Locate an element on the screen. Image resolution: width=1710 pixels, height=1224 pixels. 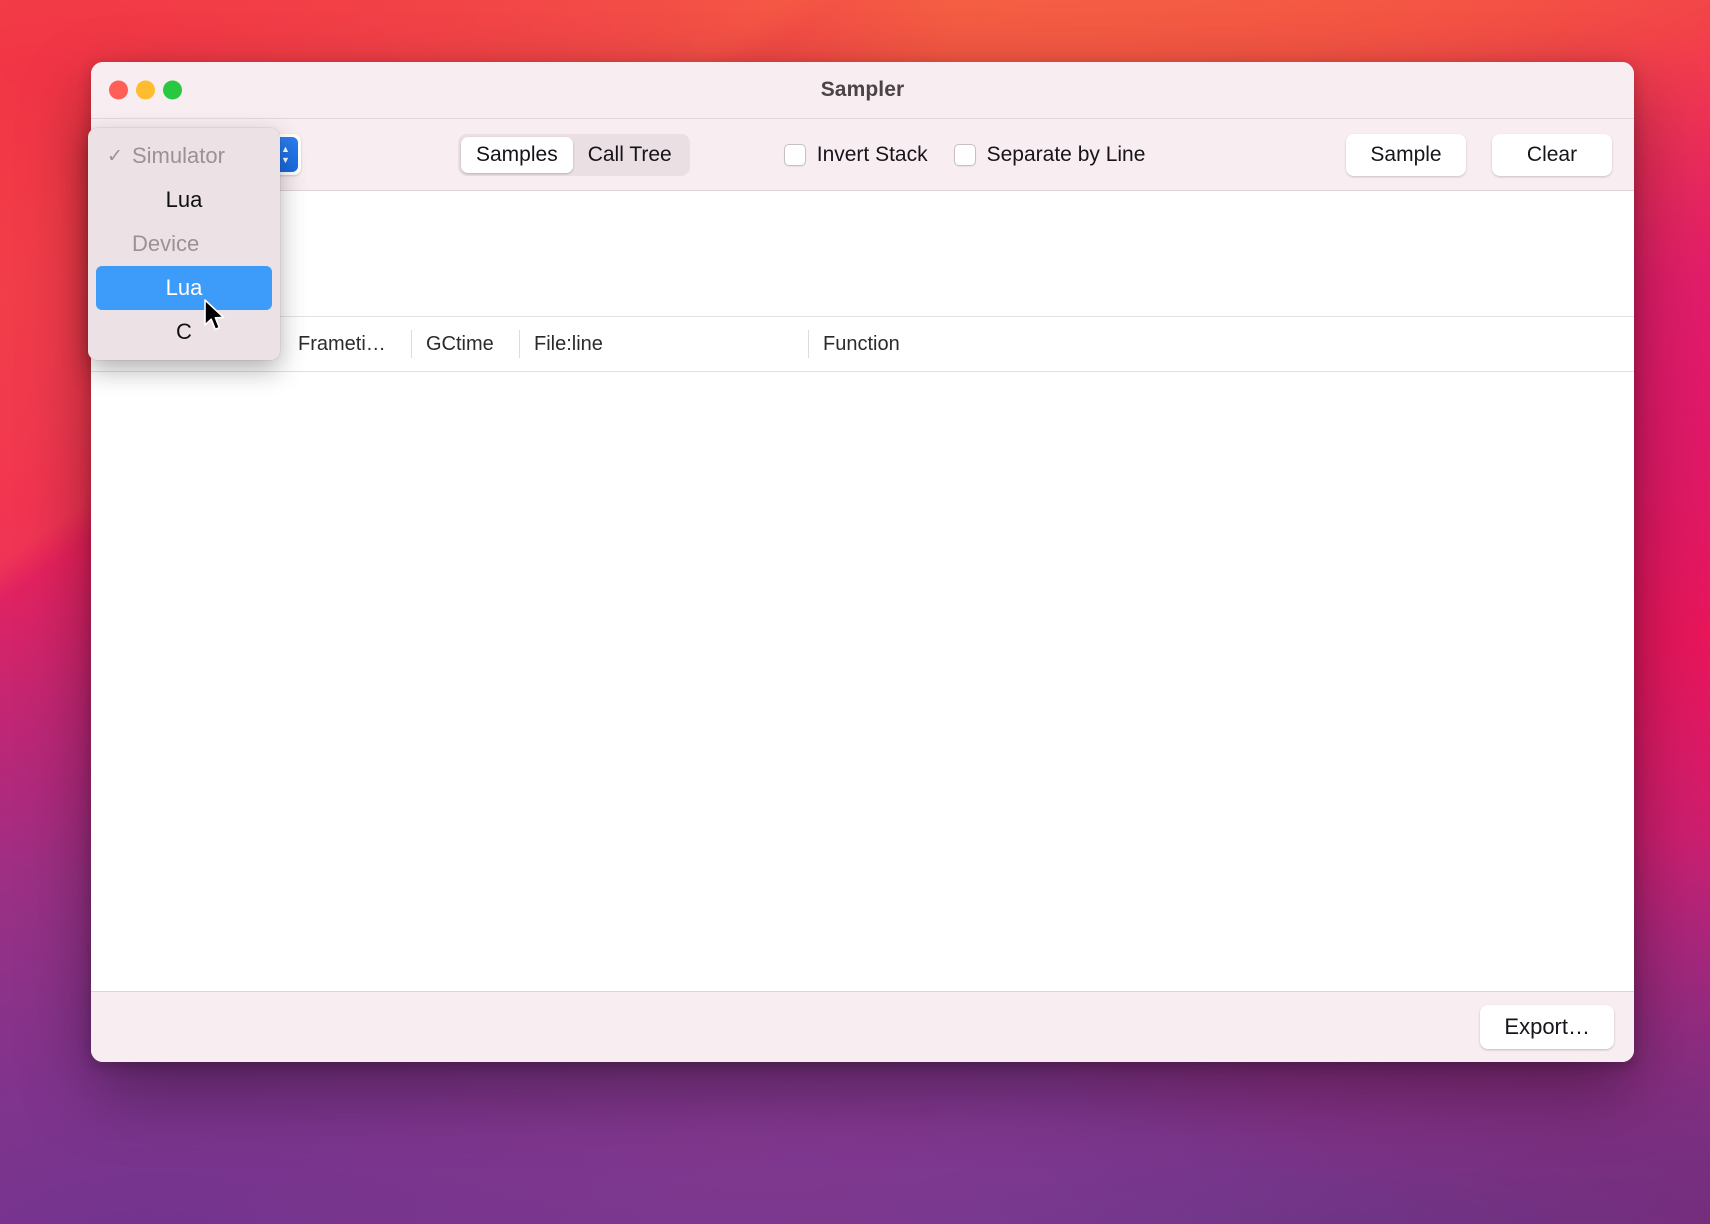
window-titlebar: Sampler is located at coordinates (862, 90).